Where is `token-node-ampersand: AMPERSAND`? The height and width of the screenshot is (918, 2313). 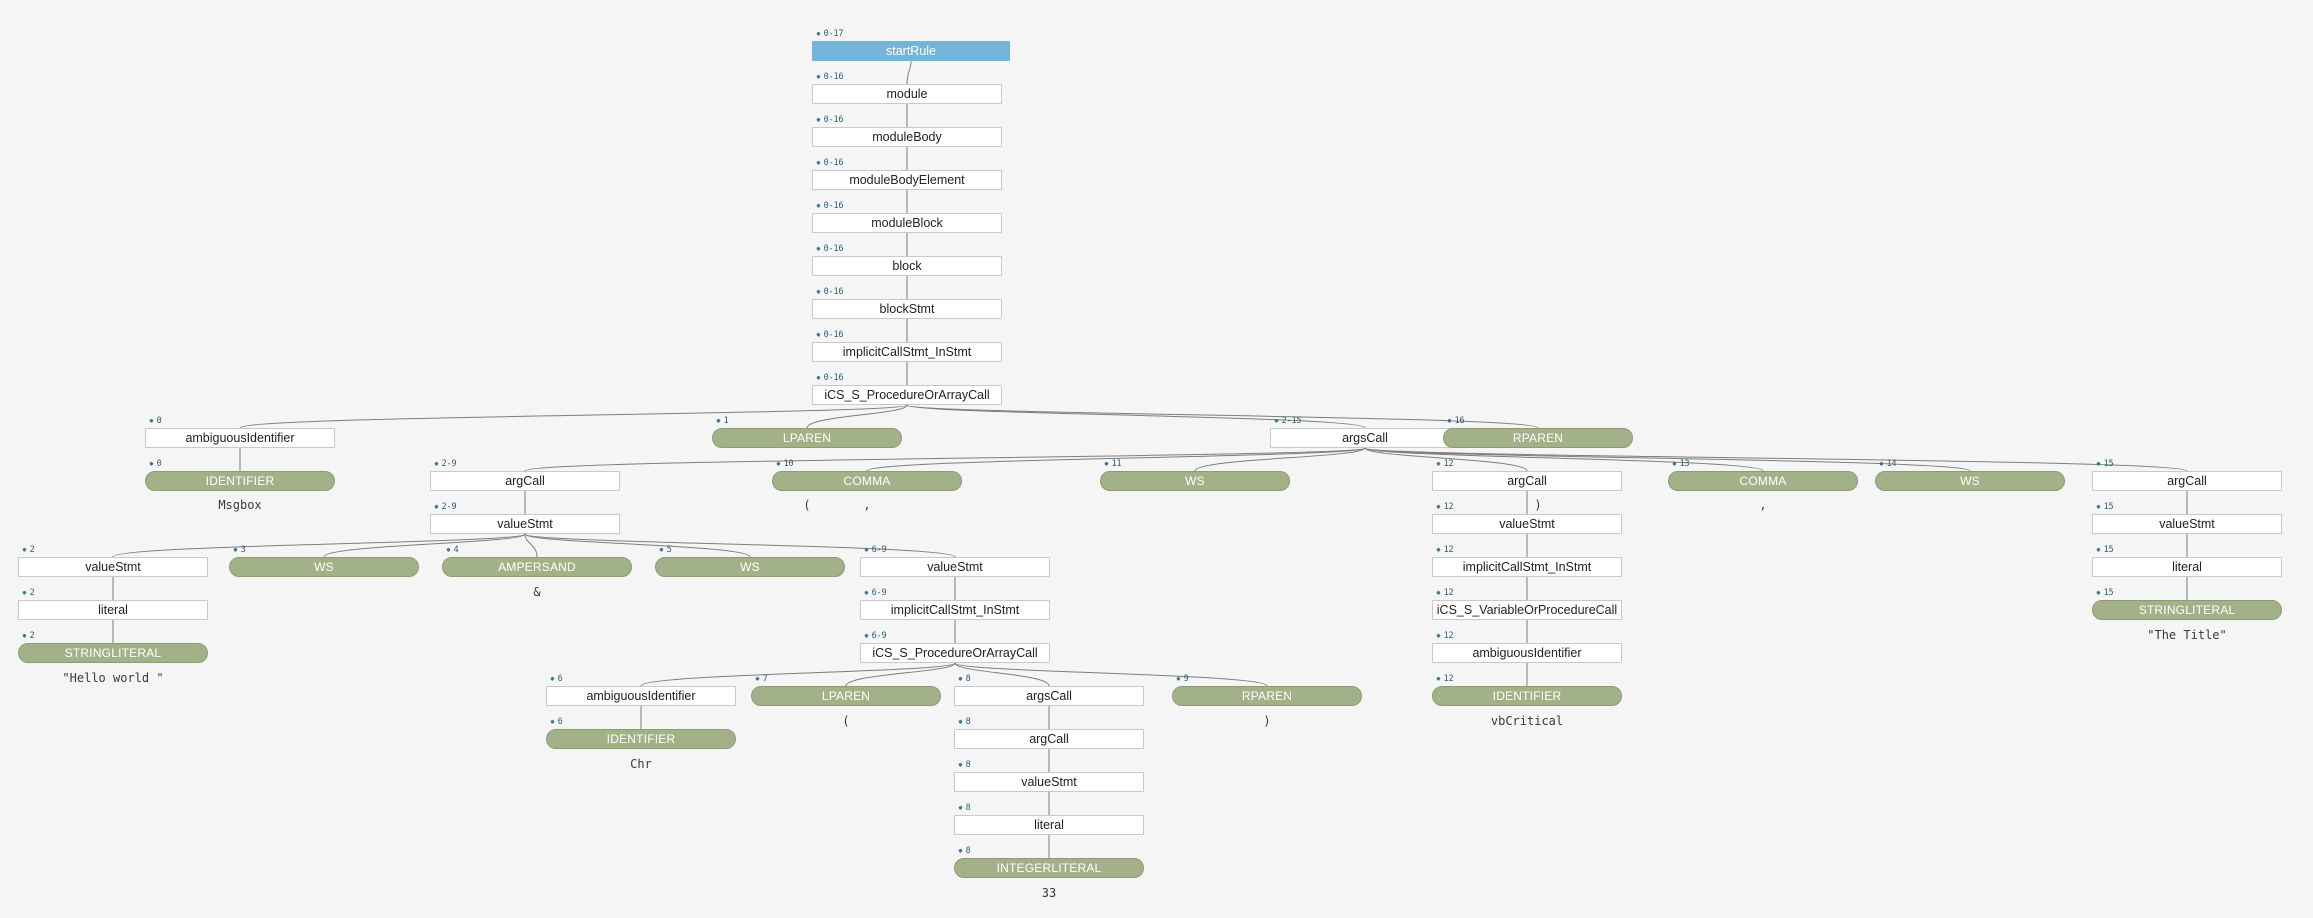
token-node-ampersand: AMPERSAND is located at coordinates (537, 567).